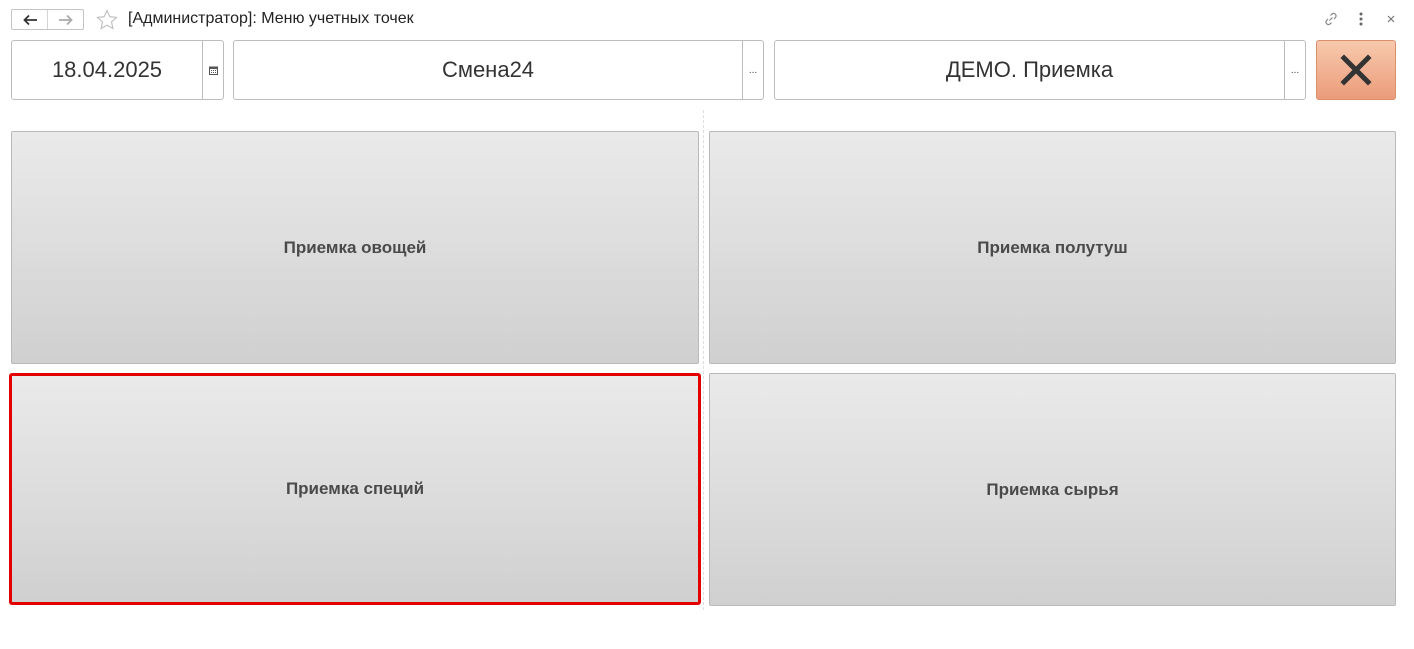  I want to click on forward-arrow-icon, so click(65, 19).